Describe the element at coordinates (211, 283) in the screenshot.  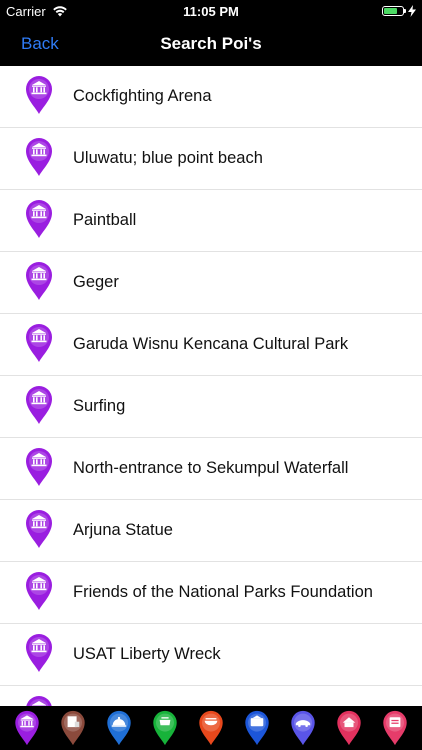
I see `poi-list-item: Geger` at that location.